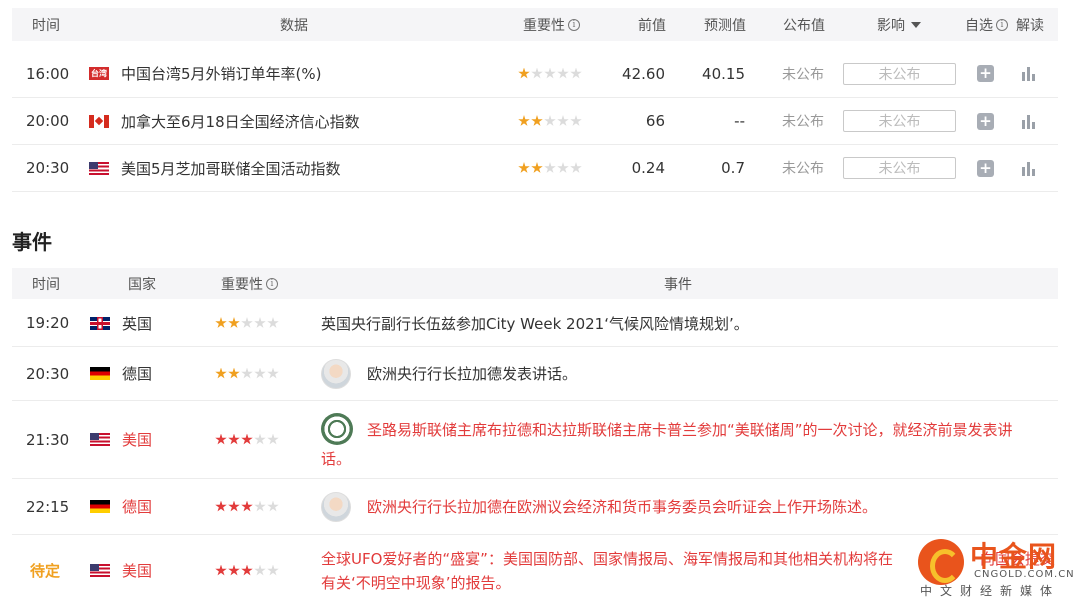 The image size is (1074, 606). I want to click on col-data: 数据, so click(294, 25).